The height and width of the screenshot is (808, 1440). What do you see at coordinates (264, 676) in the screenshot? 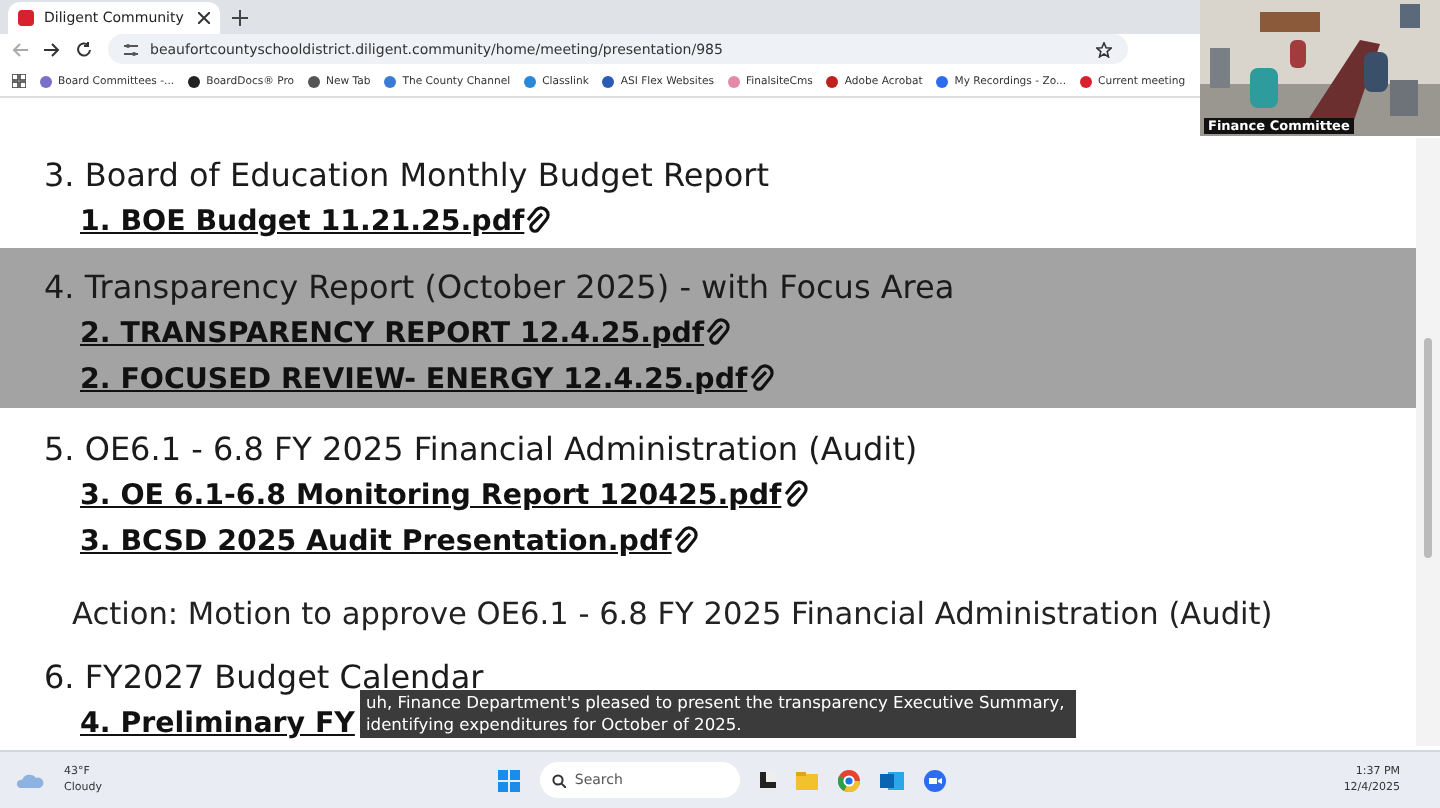
I see `agenda-item-title: 6. FY2027 Budget Calendar` at bounding box center [264, 676].